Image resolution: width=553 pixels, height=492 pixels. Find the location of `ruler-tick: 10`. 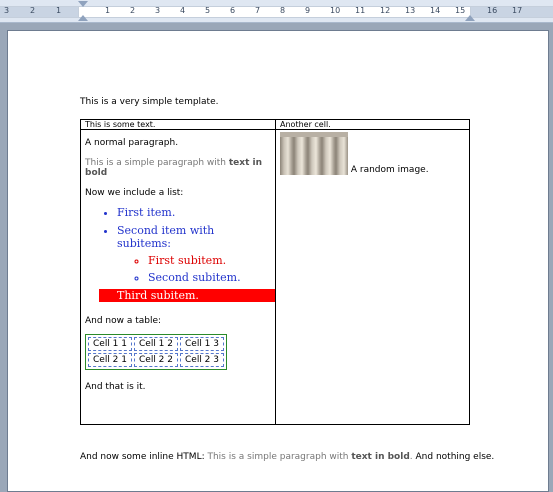

ruler-tick: 10 is located at coordinates (335, 10).